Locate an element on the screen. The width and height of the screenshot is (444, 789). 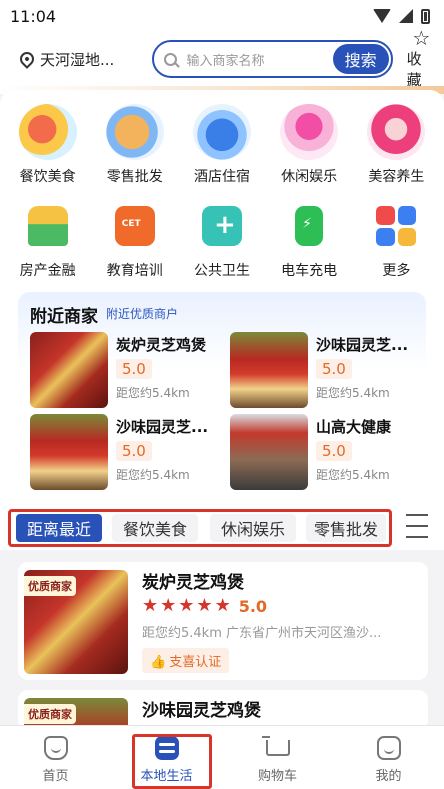
filter-tabs-bar: 距离最近 餐饮美食 休闲娱乐 零售批发 is located at coordinates (222, 526).